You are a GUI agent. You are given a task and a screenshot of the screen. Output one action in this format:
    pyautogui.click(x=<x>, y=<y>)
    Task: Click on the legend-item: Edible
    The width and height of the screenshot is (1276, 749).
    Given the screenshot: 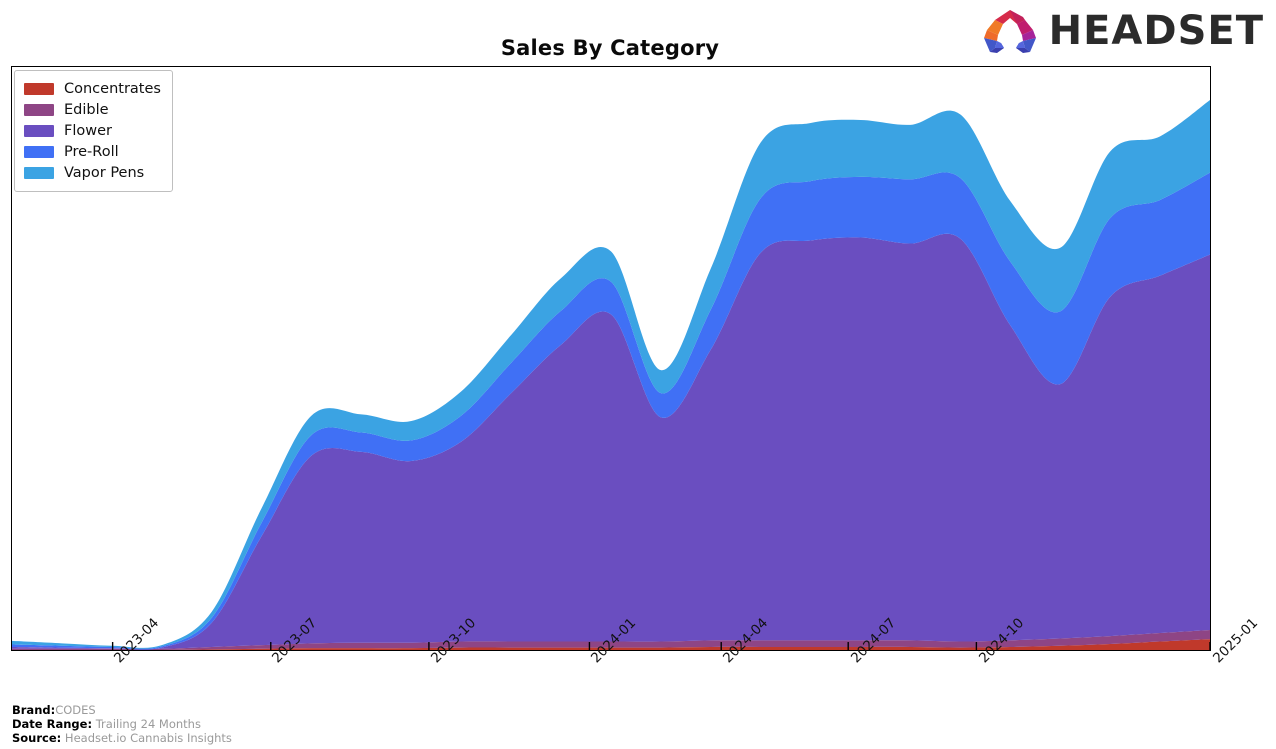 What is the action you would take?
    pyautogui.click(x=92, y=109)
    